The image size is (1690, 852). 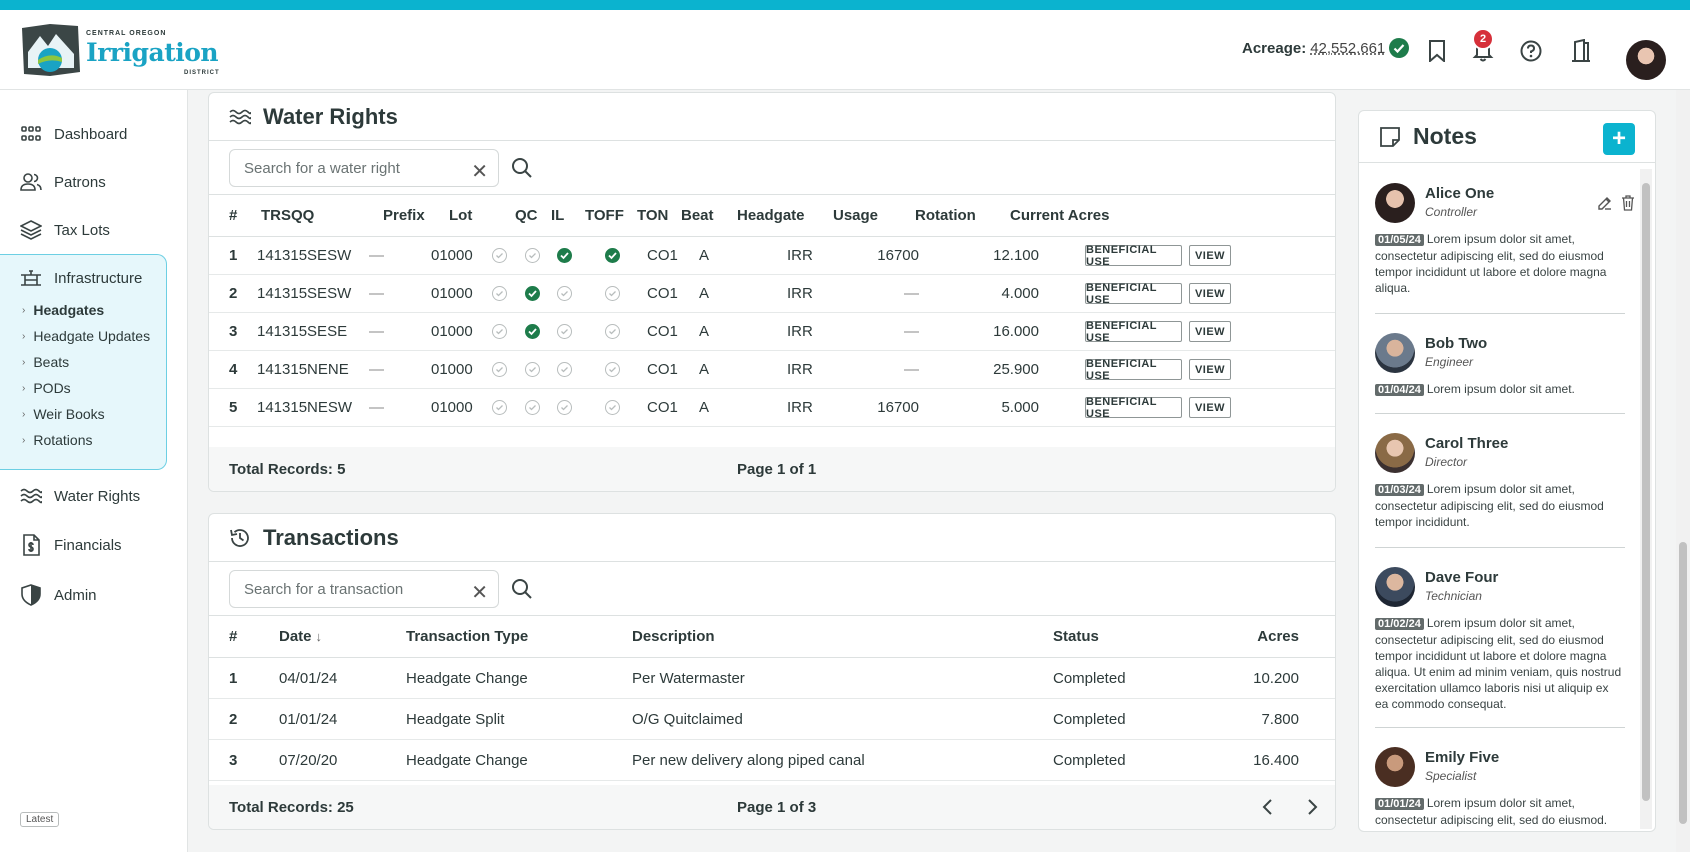 I want to click on col-header: Prefix, so click(x=404, y=215).